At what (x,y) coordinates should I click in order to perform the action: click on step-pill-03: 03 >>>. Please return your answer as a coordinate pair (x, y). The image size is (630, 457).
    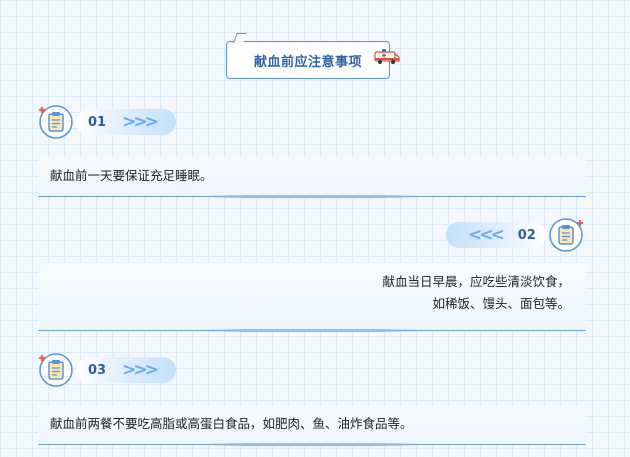
    Looking at the image, I should click on (126, 370).